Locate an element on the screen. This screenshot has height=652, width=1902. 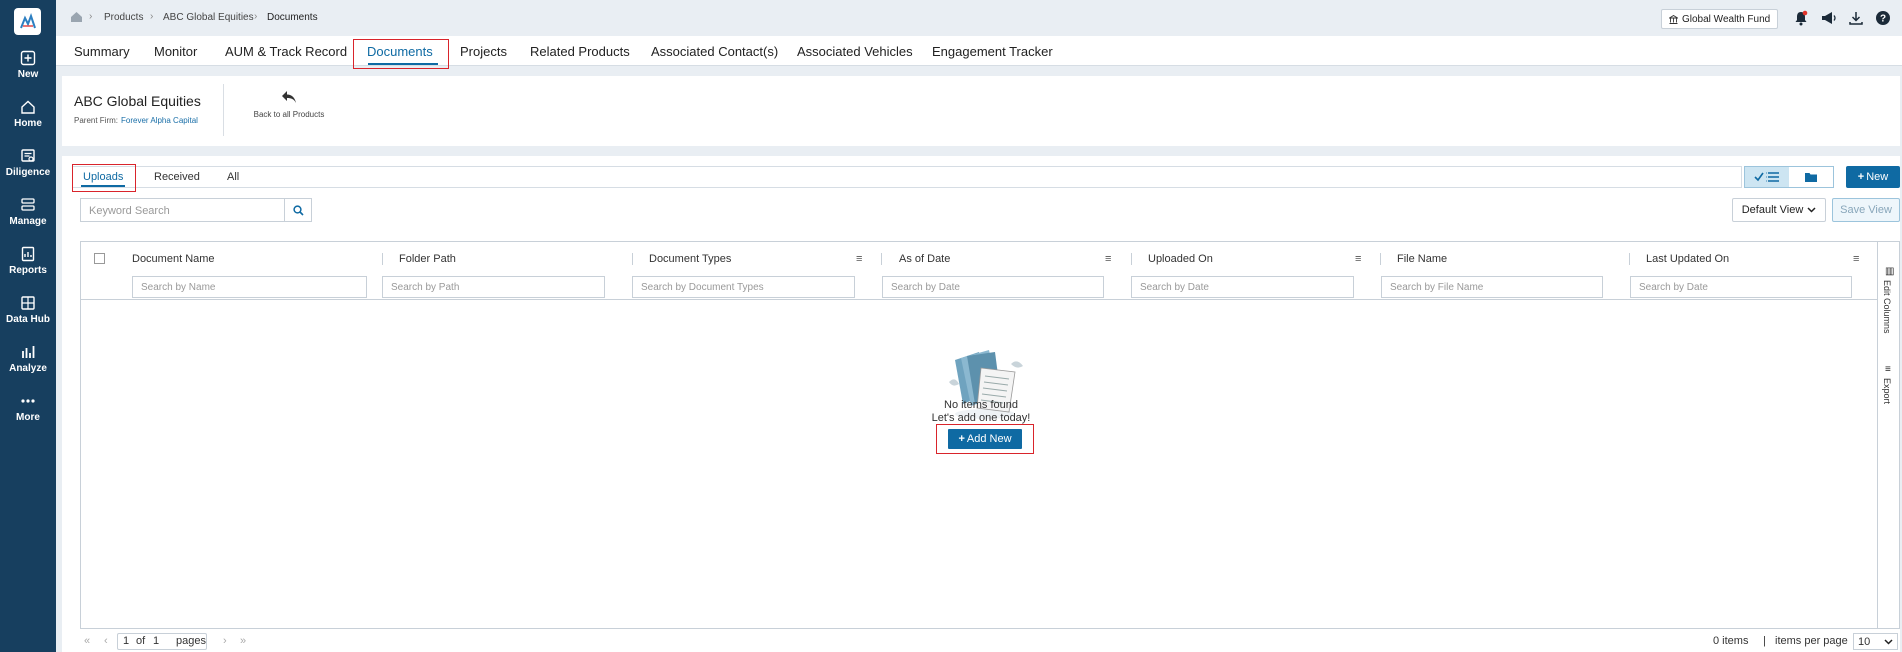
bell-icon is located at coordinates (1801, 18).